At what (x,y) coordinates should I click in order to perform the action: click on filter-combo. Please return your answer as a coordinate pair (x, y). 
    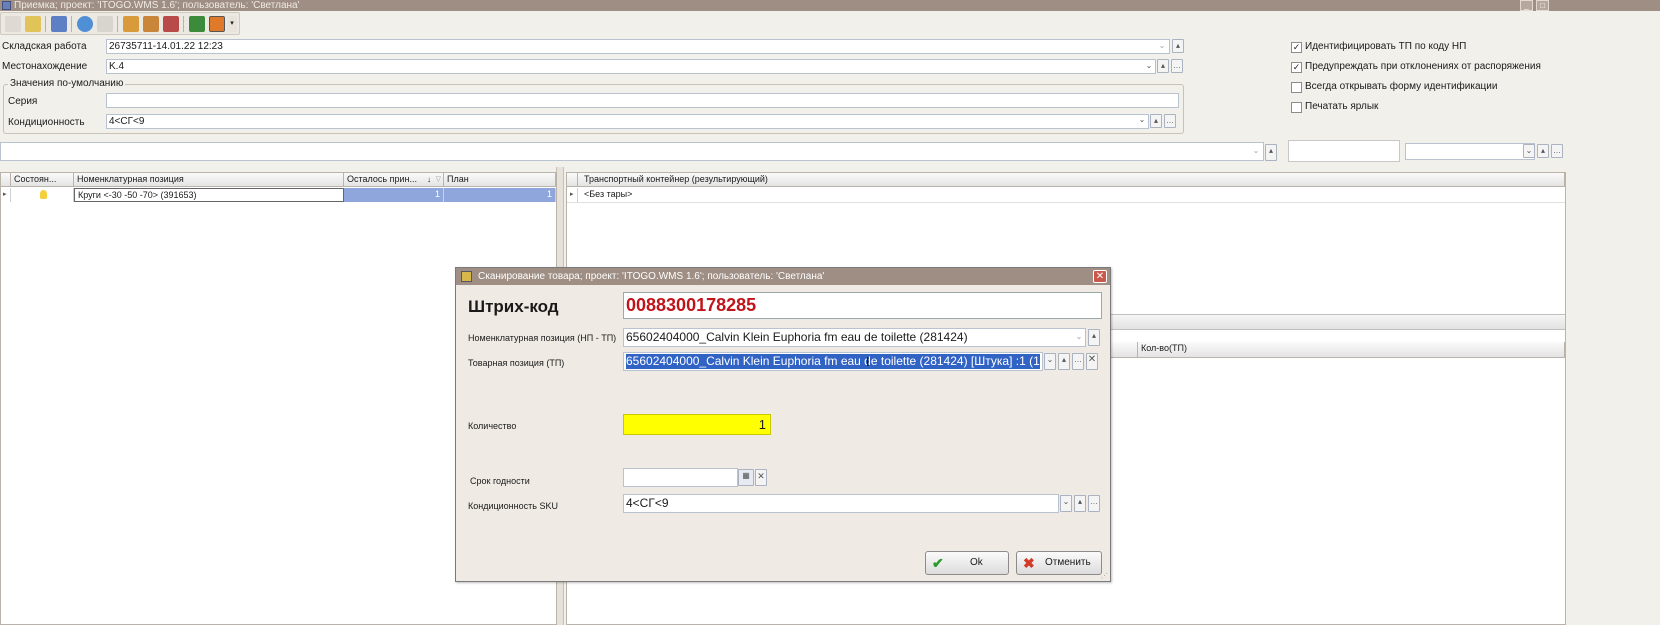
    Looking at the image, I should click on (1470, 151).